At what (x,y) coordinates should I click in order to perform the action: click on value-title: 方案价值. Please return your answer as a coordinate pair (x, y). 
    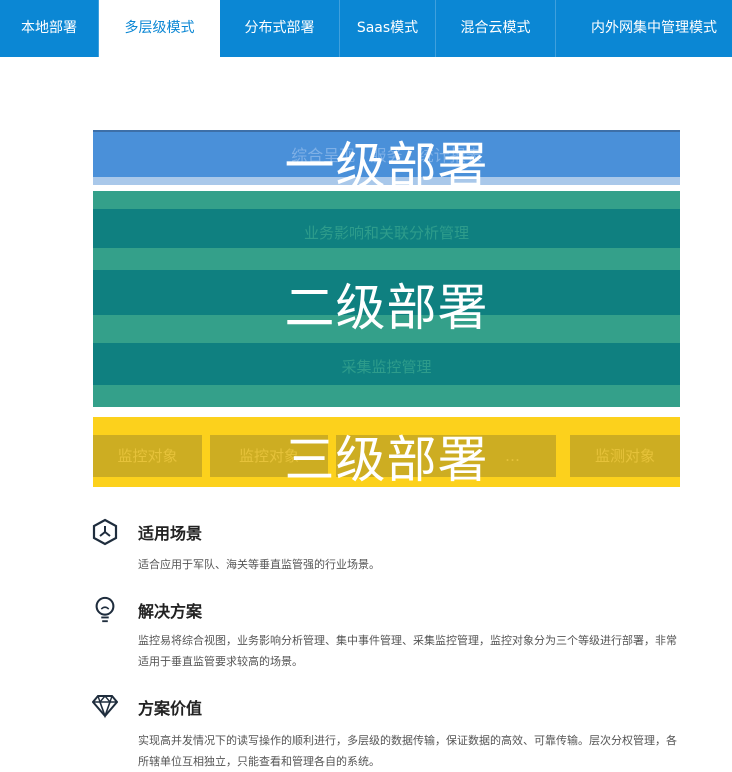
    Looking at the image, I should click on (170, 708).